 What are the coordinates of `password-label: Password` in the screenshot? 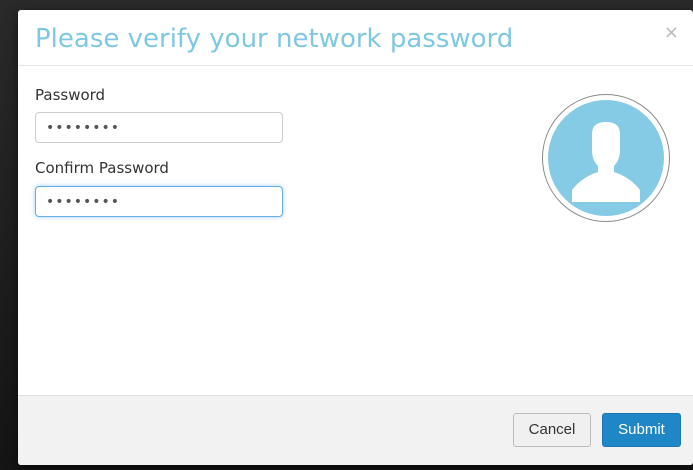 It's located at (70, 95).